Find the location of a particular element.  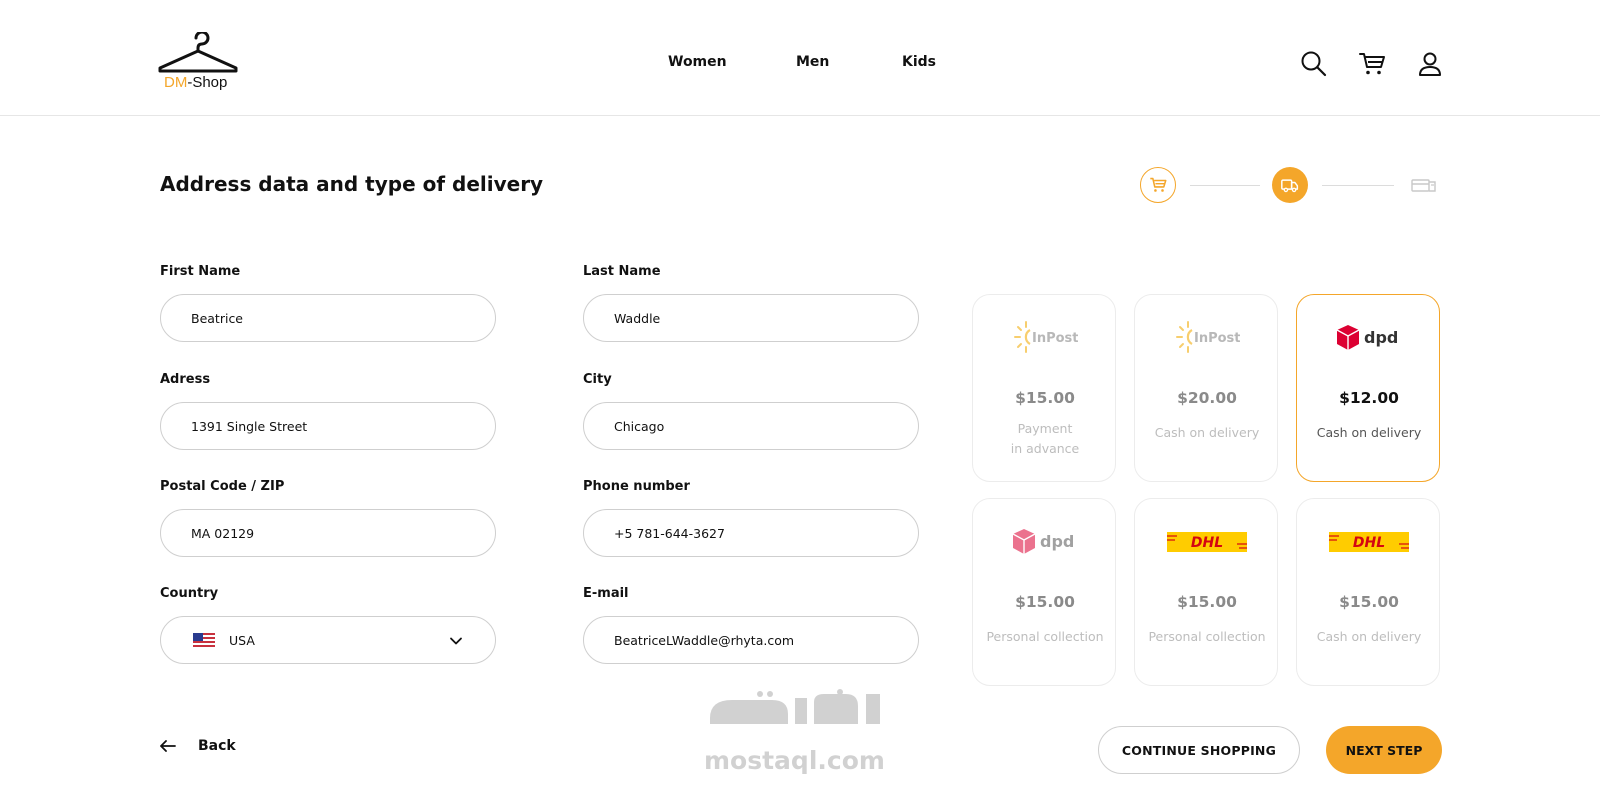

first-name-label: First Name is located at coordinates (200, 271).